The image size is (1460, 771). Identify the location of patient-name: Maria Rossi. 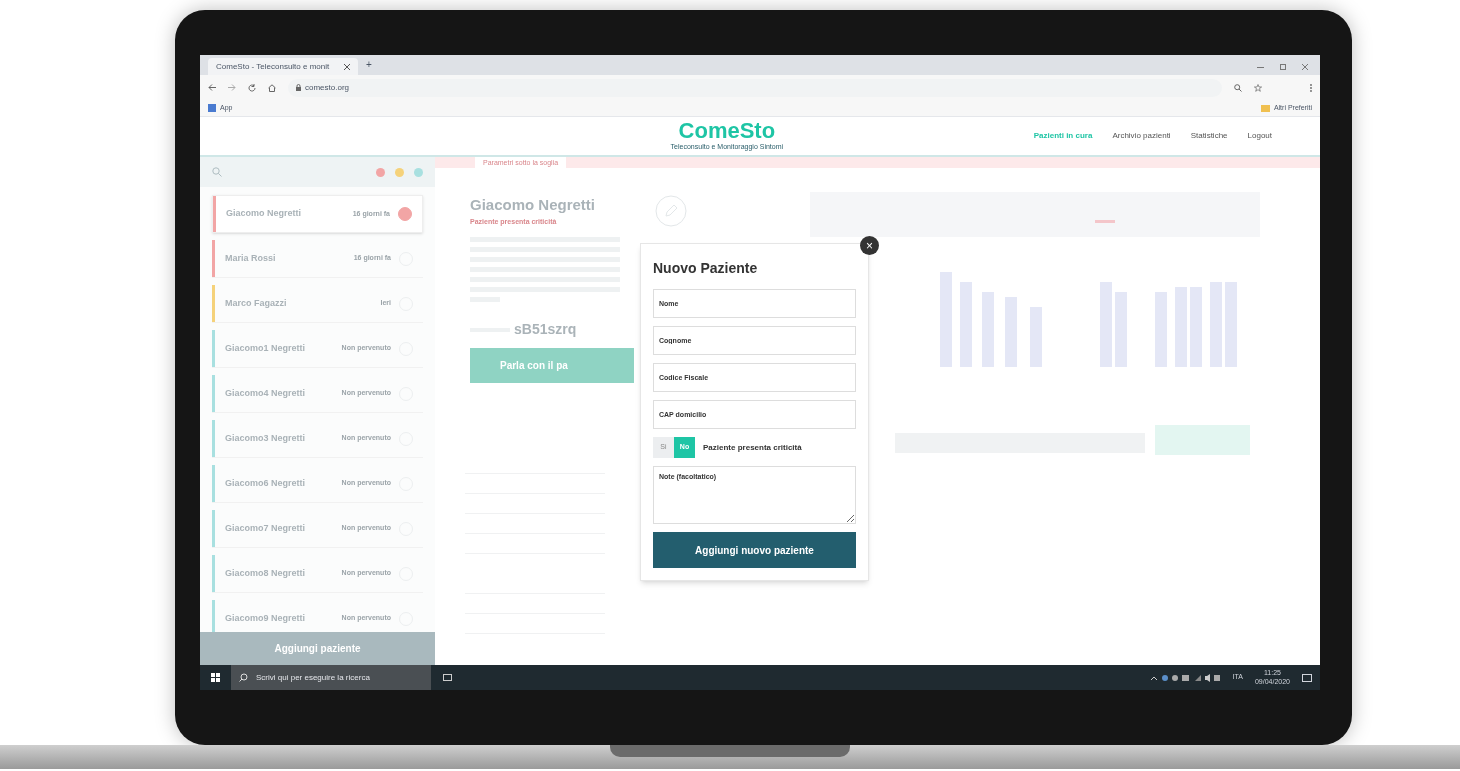
(251, 258).